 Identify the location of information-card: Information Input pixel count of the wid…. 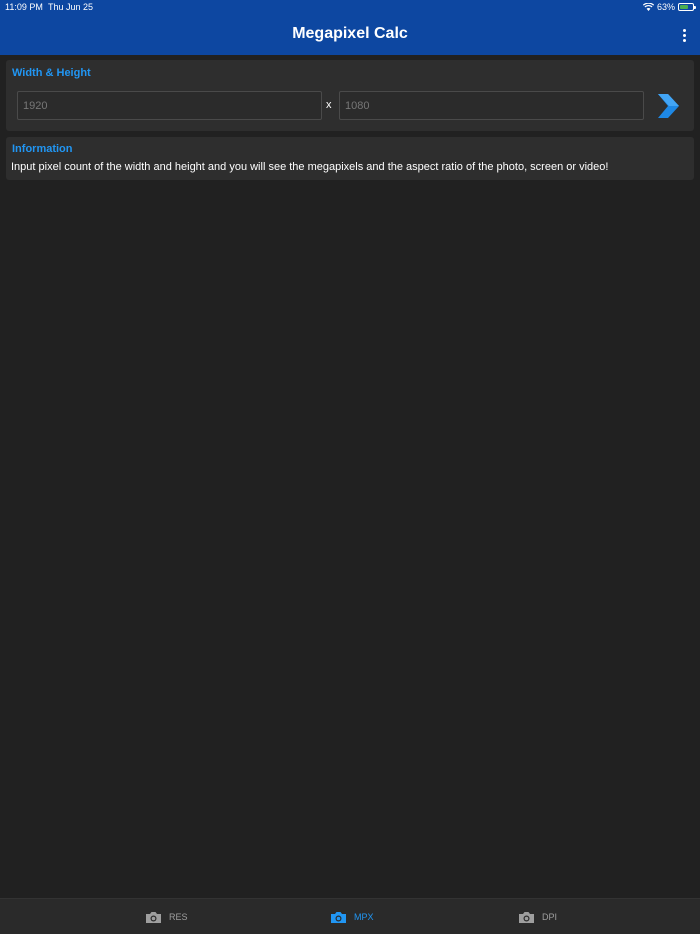
(350, 158).